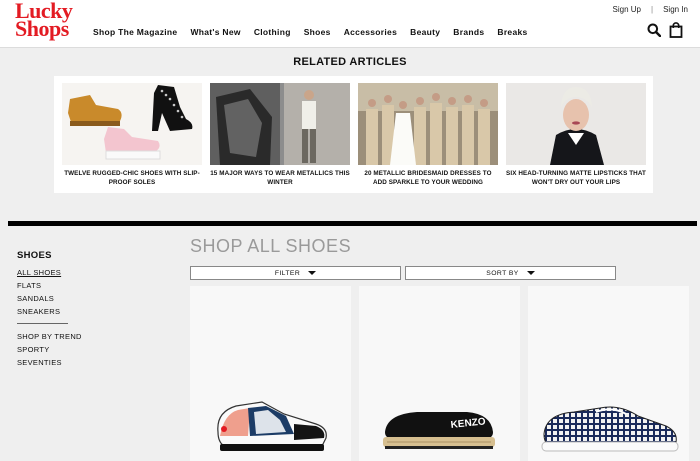 Image resolution: width=700 pixels, height=461 pixels. Describe the element at coordinates (675, 9) in the screenshot. I see `sign-in-link: Sign In` at that location.